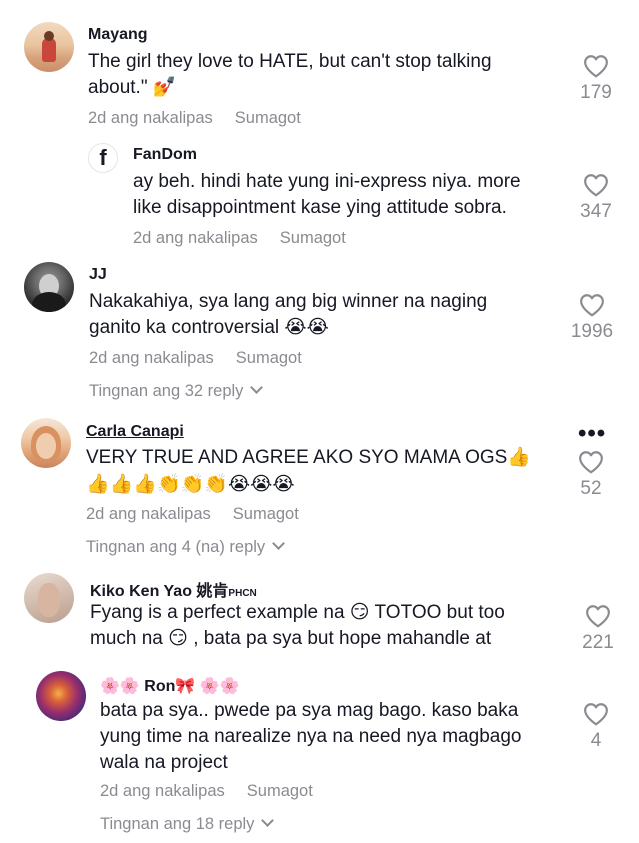  I want to click on comment-author: Mayang, so click(118, 35).